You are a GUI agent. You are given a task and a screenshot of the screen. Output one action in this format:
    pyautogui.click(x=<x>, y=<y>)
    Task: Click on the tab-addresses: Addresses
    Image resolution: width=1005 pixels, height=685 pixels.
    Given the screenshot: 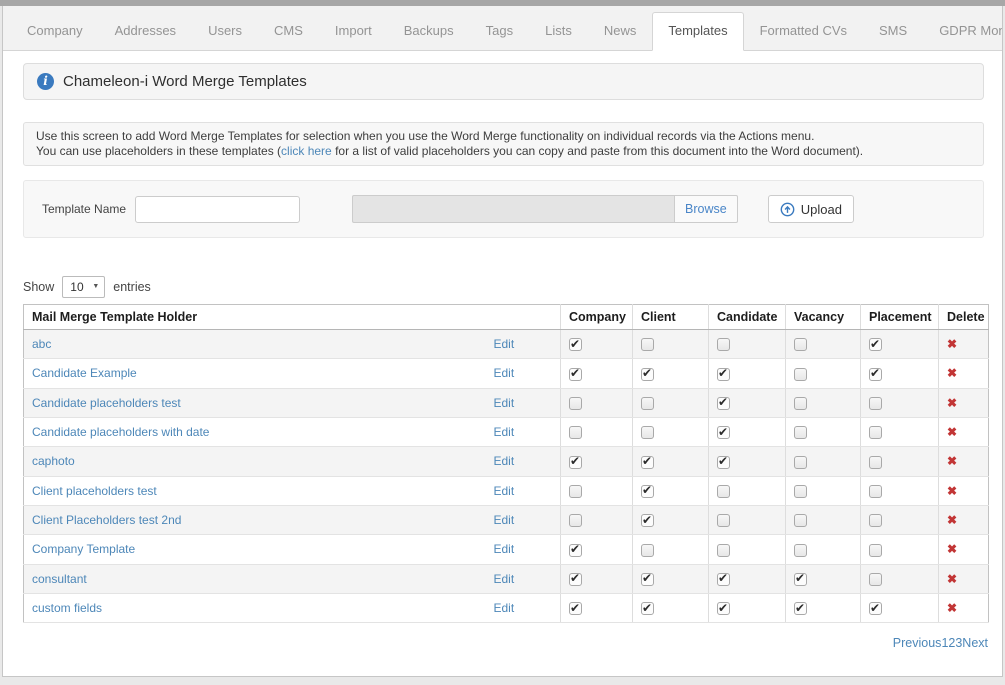 What is the action you would take?
    pyautogui.click(x=145, y=31)
    